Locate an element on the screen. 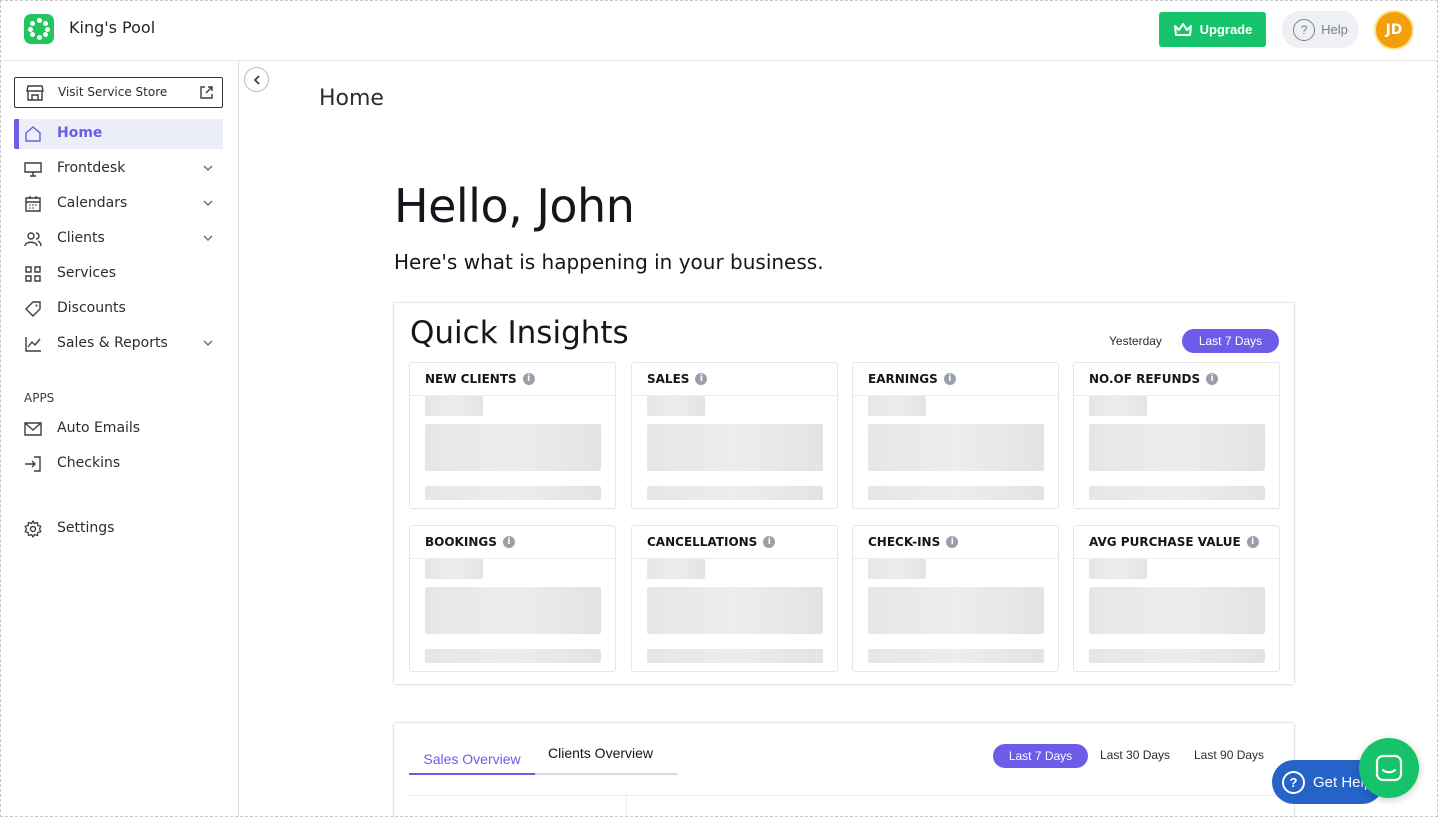 This screenshot has width=1438, height=817. sidebar-item-calendars: Calendars is located at coordinates (118, 204).